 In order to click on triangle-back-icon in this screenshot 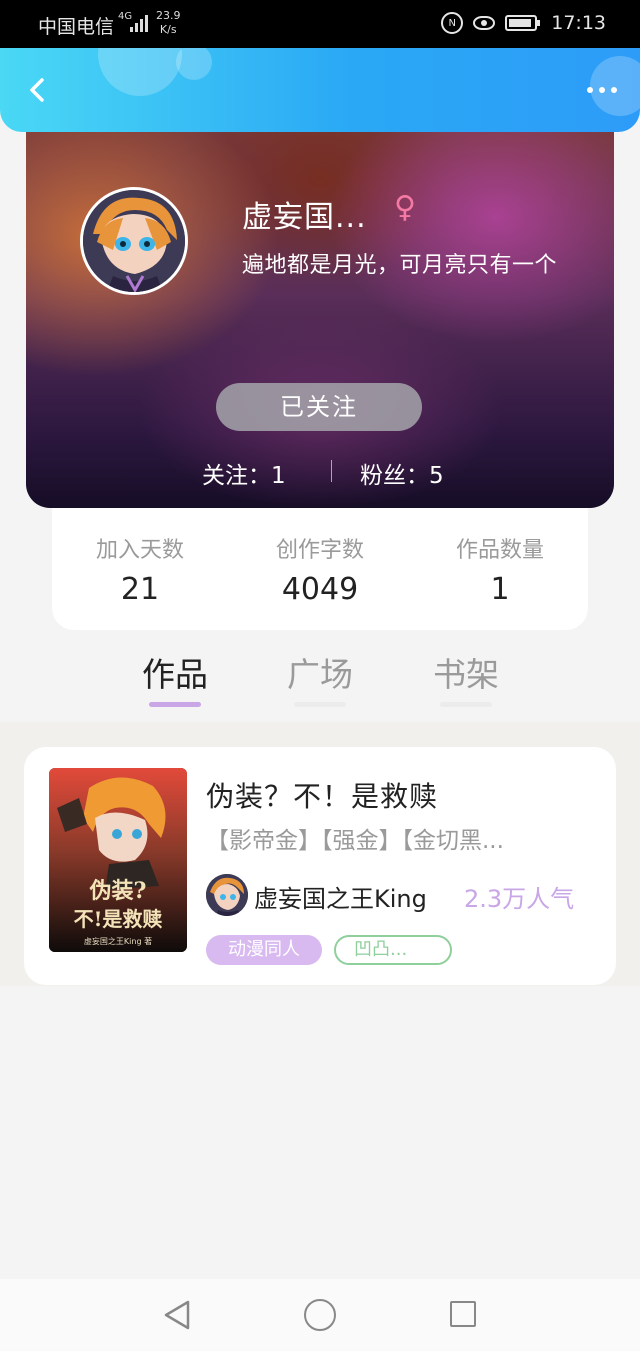, I will do `click(177, 1315)`.